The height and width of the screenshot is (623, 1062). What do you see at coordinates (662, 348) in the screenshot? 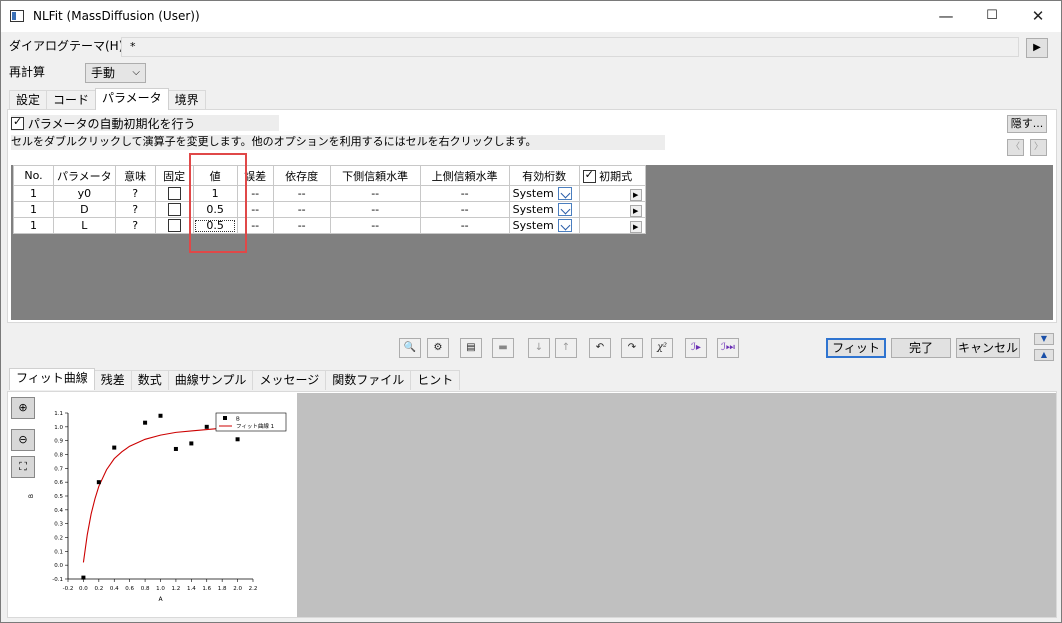
I see `chi-square-icon: χ²` at bounding box center [662, 348].